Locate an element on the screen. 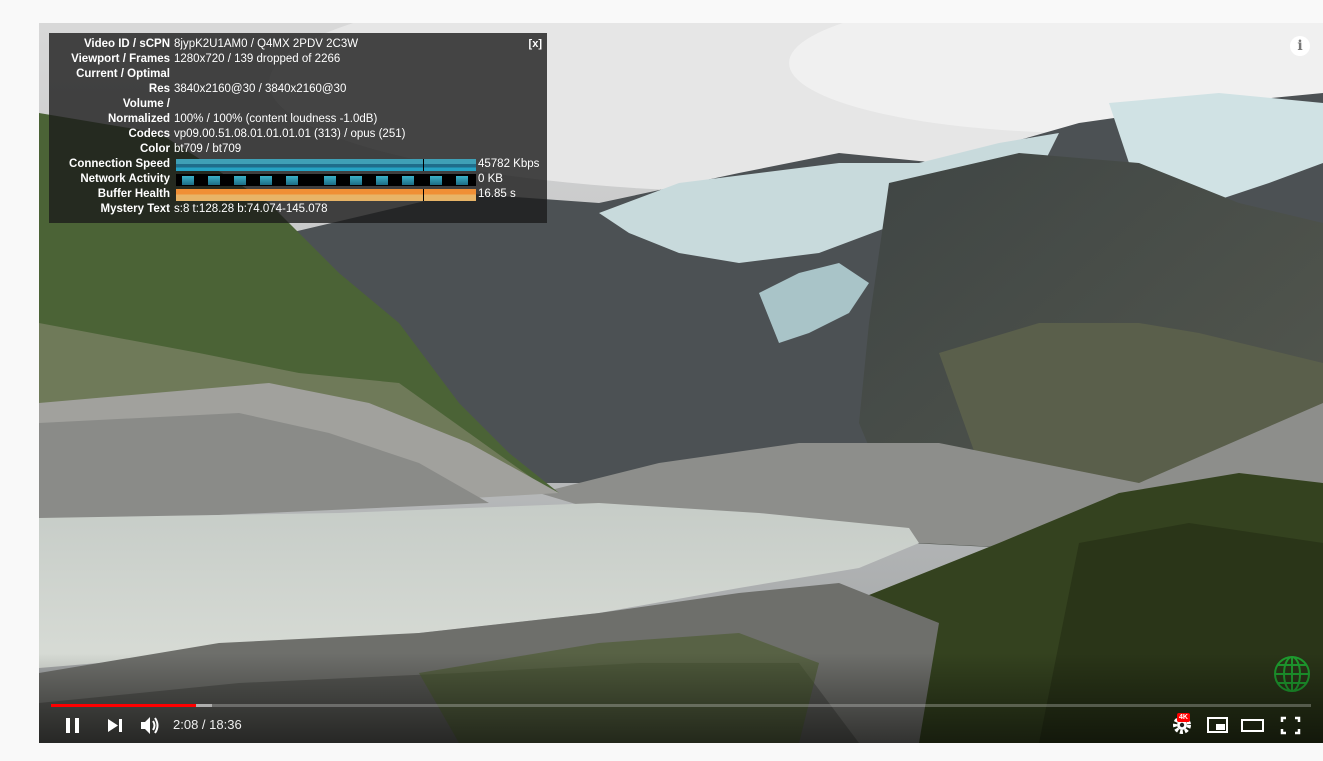 This screenshot has width=1323, height=761. stats-value: 8jypK2U1AM0 / Q4MX 2PDV 2C3W is located at coordinates (266, 44).